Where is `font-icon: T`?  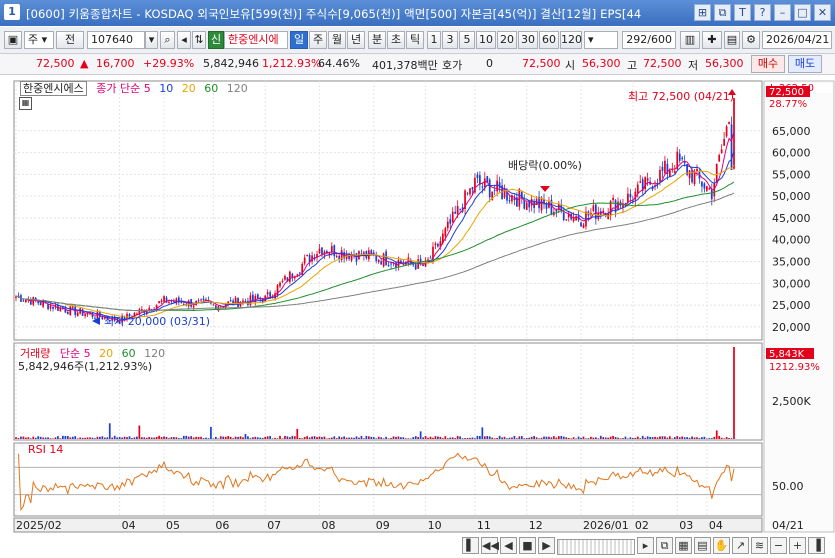
font-icon: T is located at coordinates (742, 12).